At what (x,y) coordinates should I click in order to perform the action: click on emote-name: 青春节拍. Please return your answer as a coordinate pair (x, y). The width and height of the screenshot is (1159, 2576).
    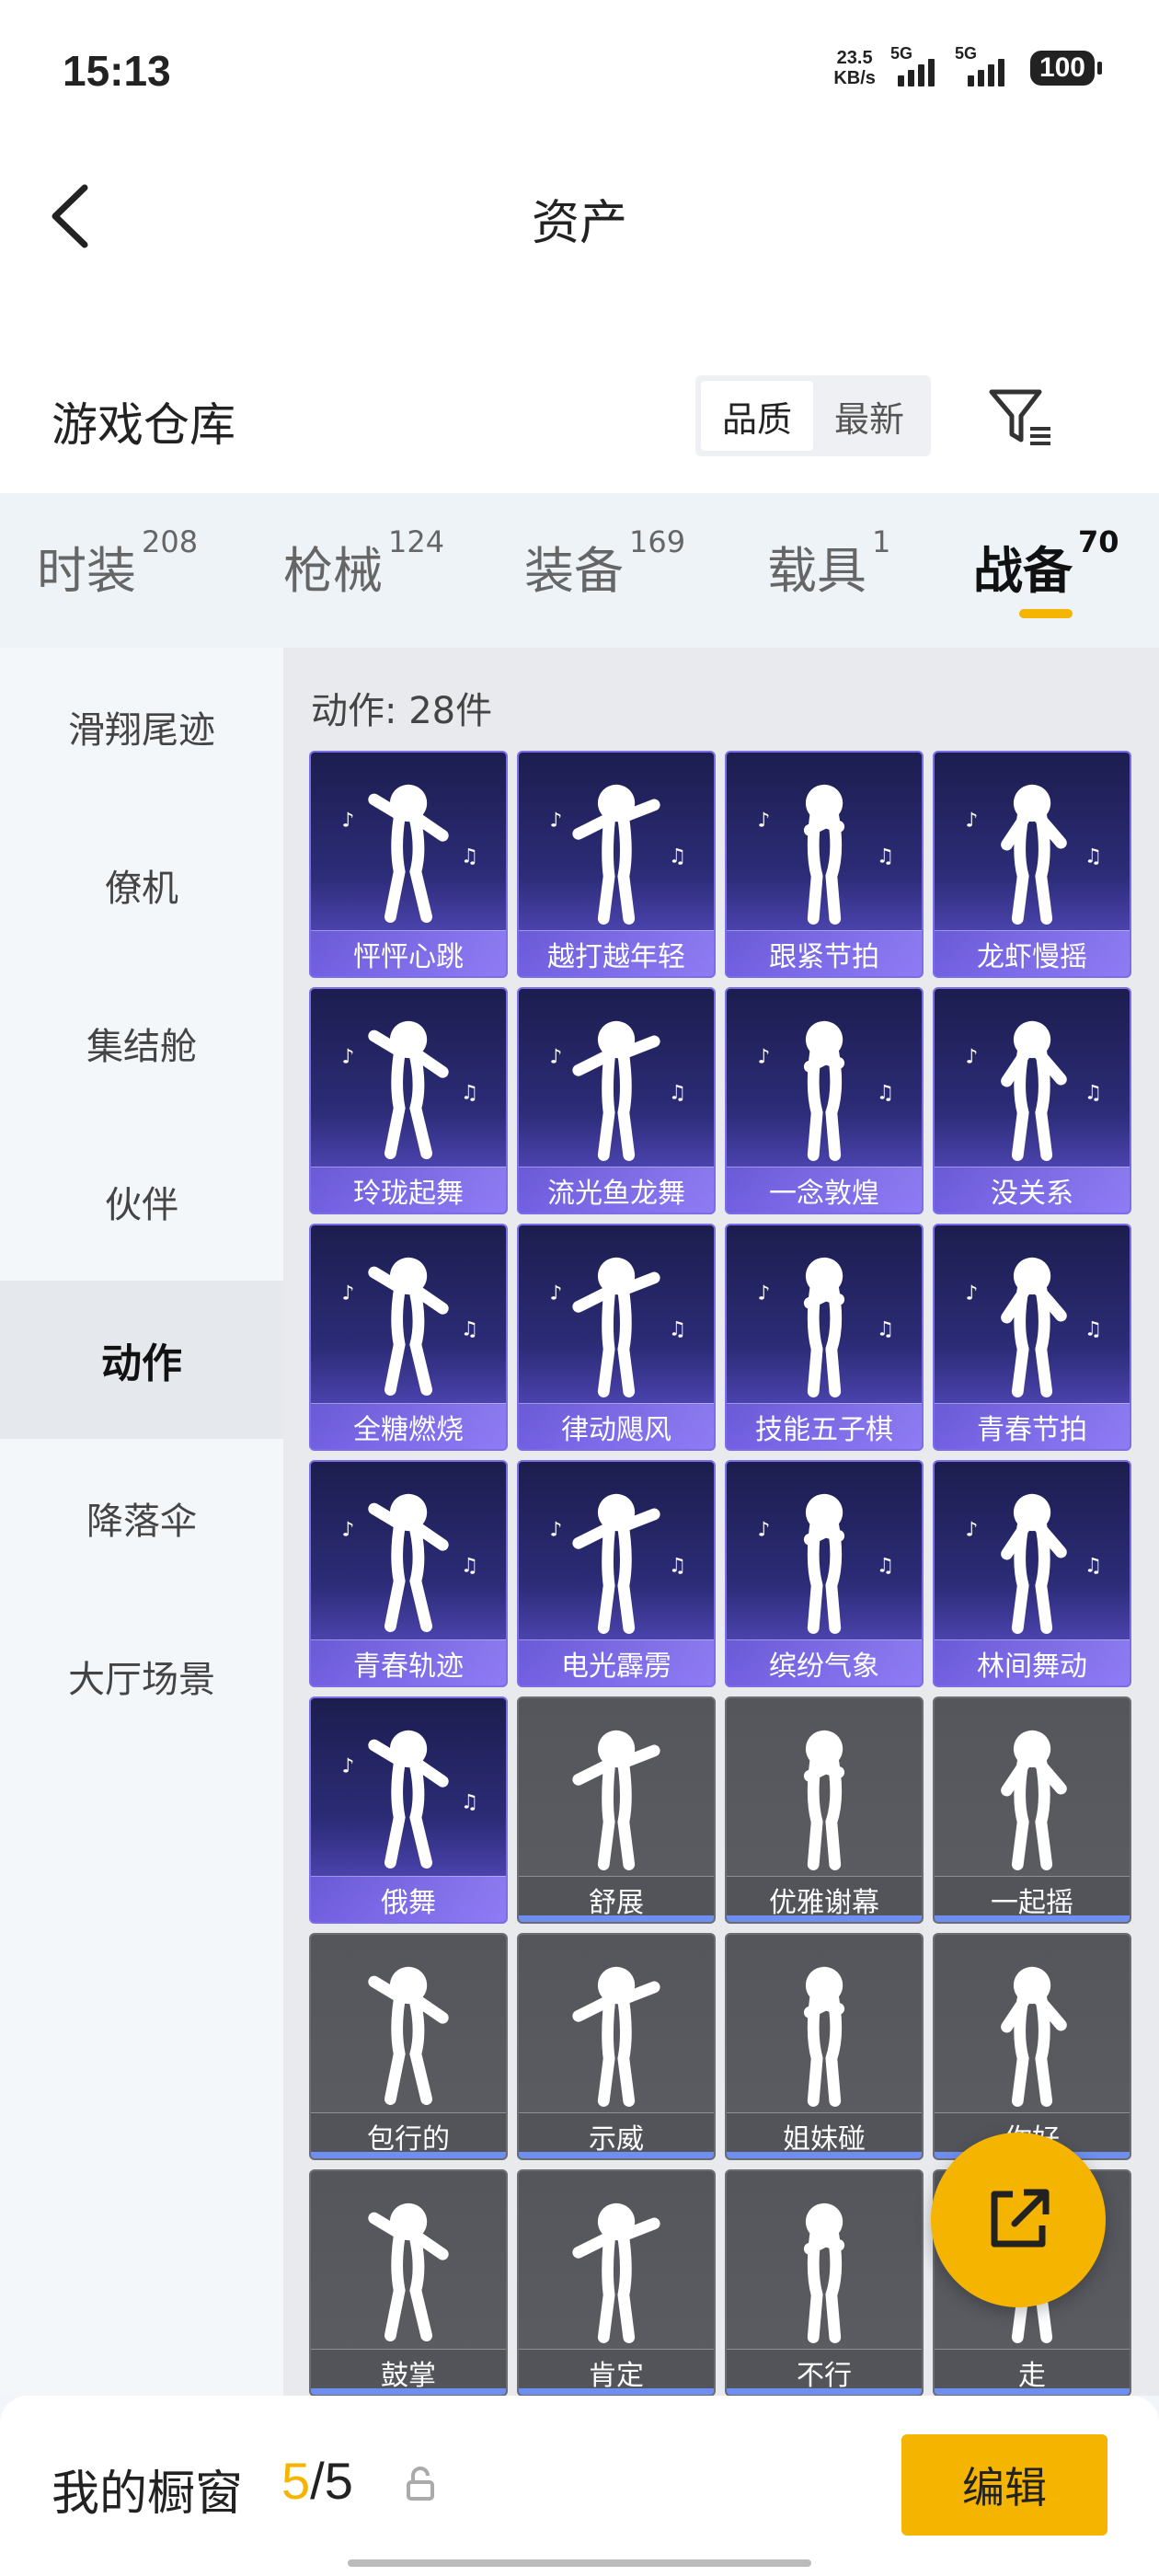
    Looking at the image, I should click on (1032, 1426).